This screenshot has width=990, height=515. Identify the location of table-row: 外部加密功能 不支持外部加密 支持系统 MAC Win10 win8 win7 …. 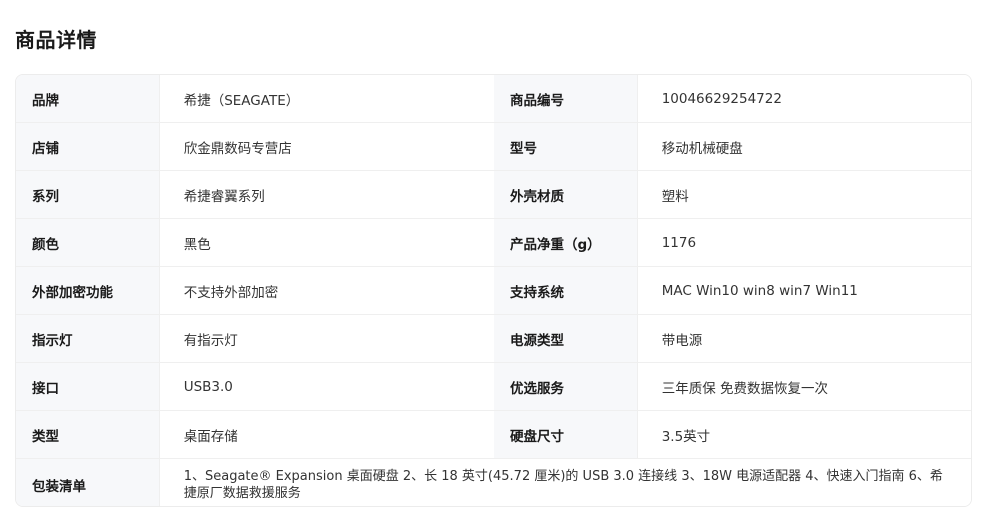
(493, 291).